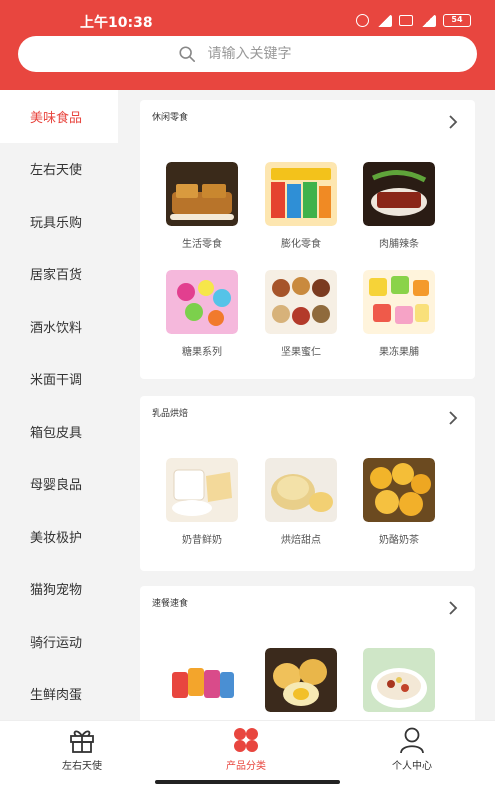  I want to click on subcategory-label: 糖果系列, so click(202, 352).